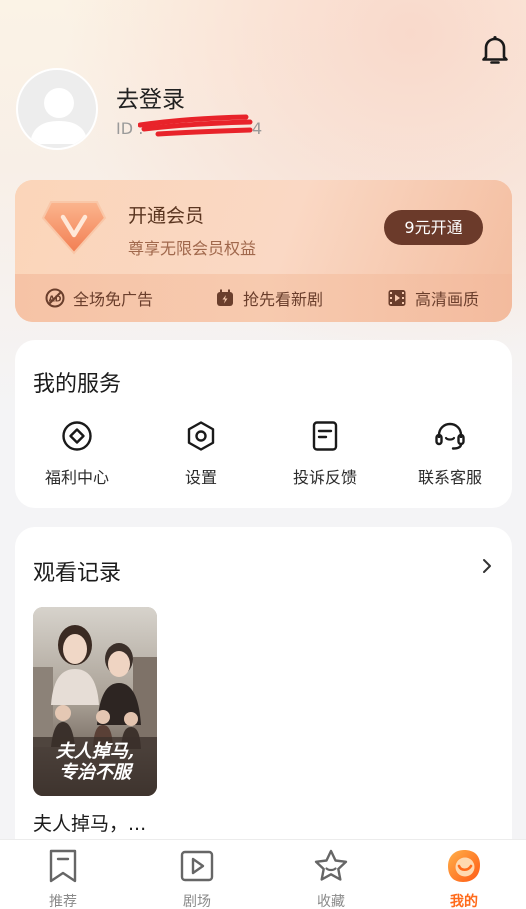  What do you see at coordinates (325, 436) in the screenshot?
I see `feedback-doc-icon` at bounding box center [325, 436].